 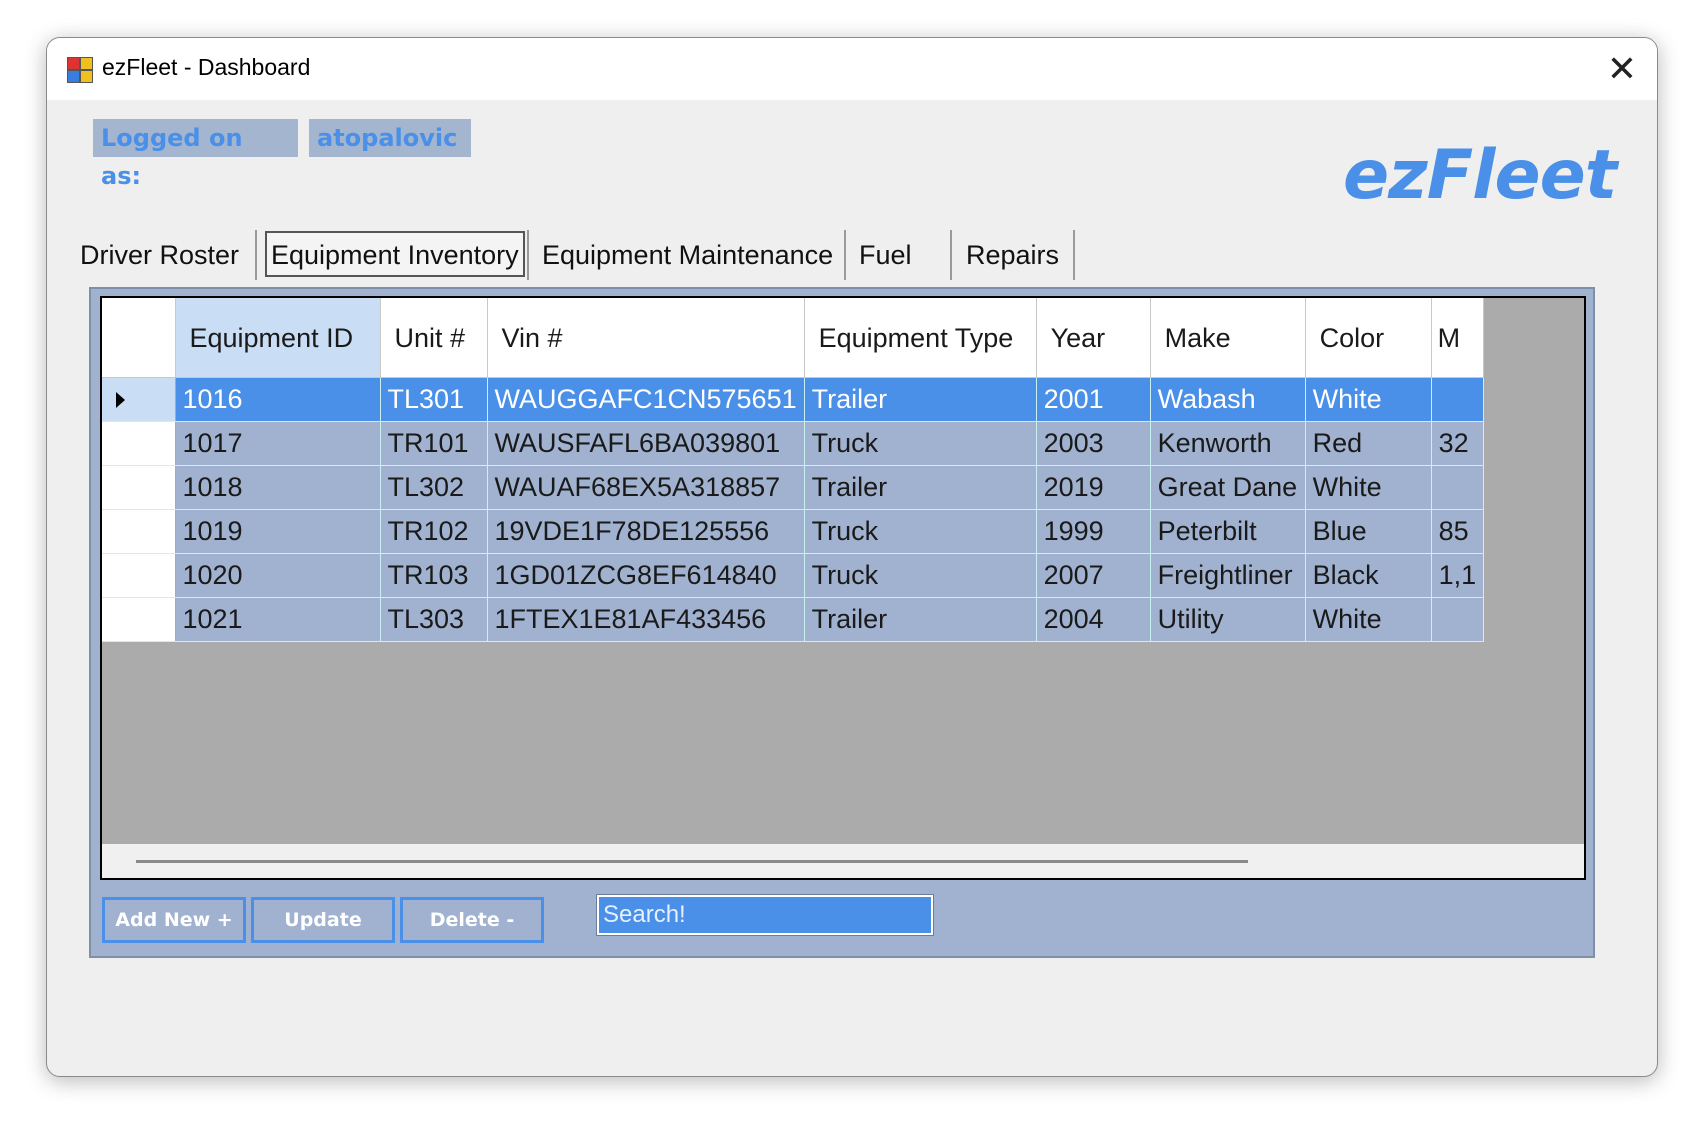 What do you see at coordinates (80, 70) in the screenshot?
I see `app-icon` at bounding box center [80, 70].